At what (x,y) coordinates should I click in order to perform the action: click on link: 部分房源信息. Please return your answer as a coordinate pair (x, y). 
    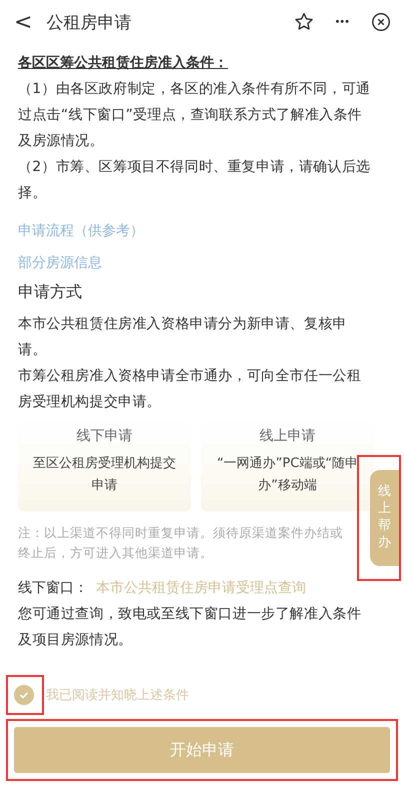
    Looking at the image, I should click on (60, 263).